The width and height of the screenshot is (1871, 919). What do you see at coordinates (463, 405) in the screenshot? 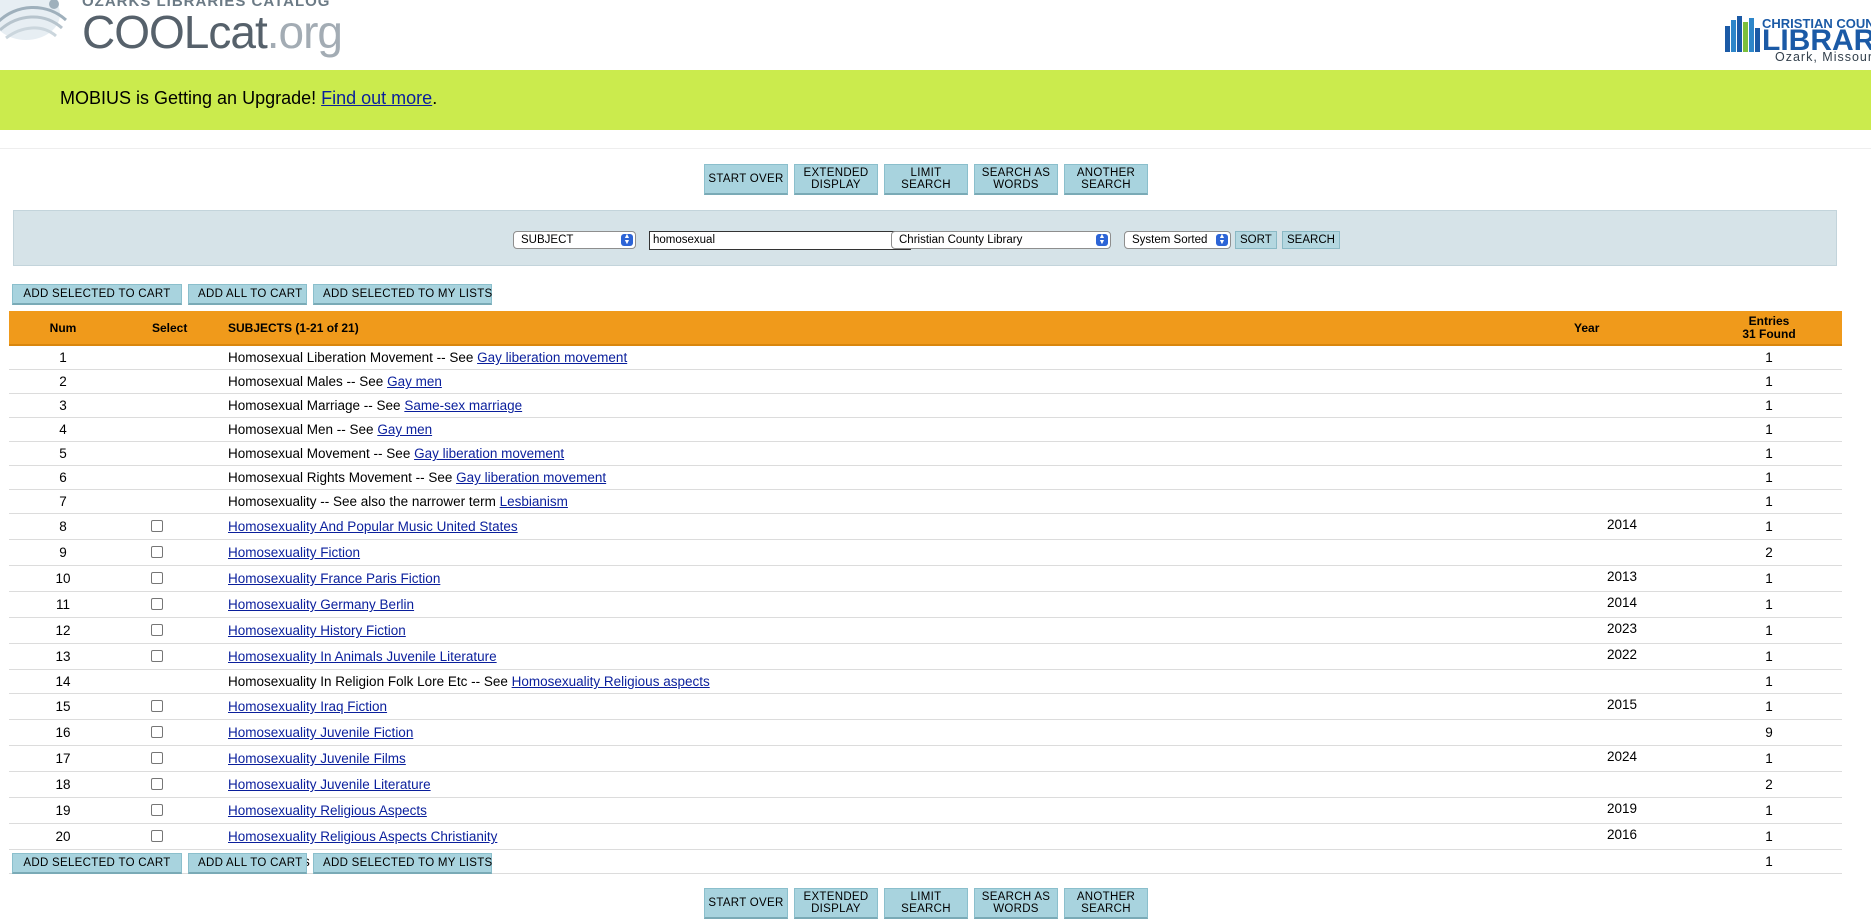
I see `subject-link: Same-sex marriage` at bounding box center [463, 405].